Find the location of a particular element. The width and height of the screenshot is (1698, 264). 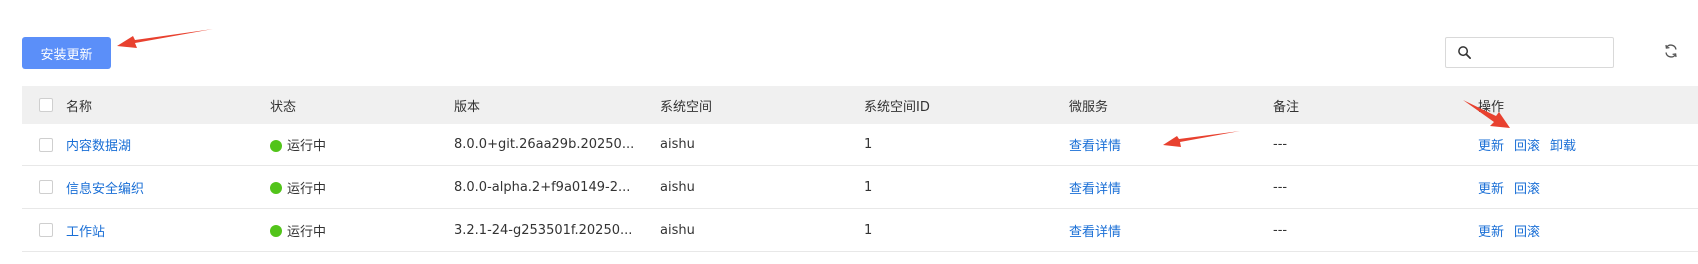

column-header-status: 状态 is located at coordinates (482, 105).